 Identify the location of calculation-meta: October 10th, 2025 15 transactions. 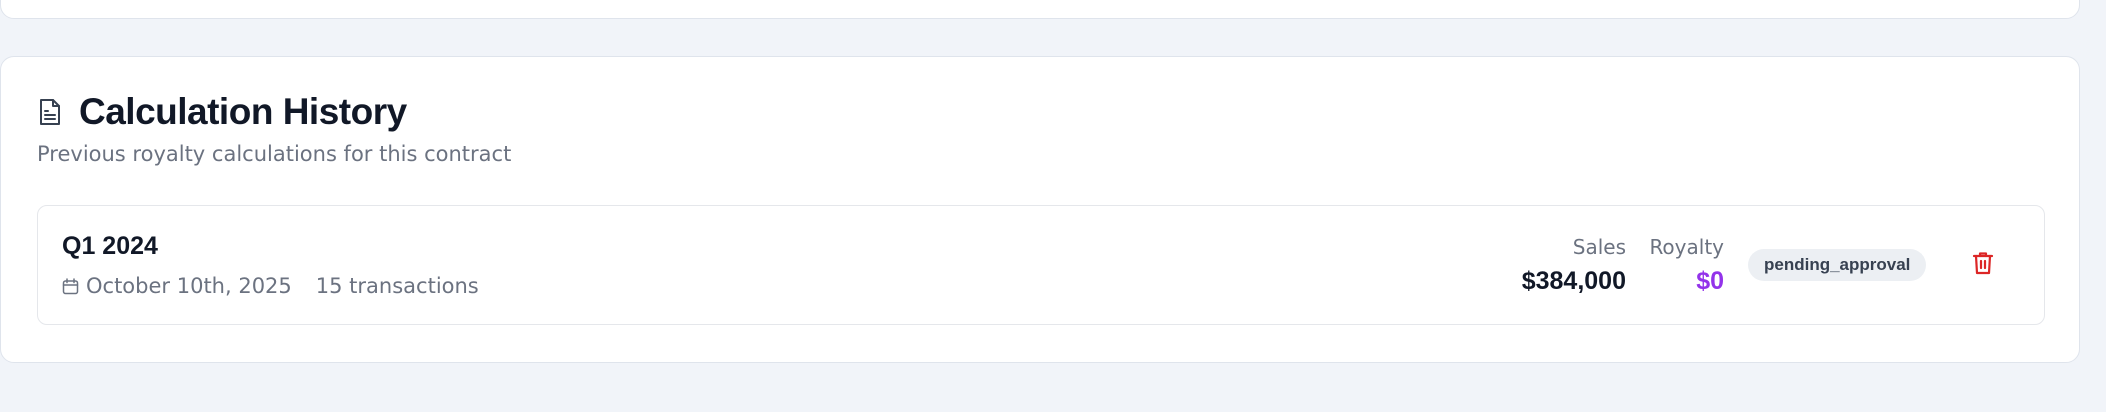
(270, 286).